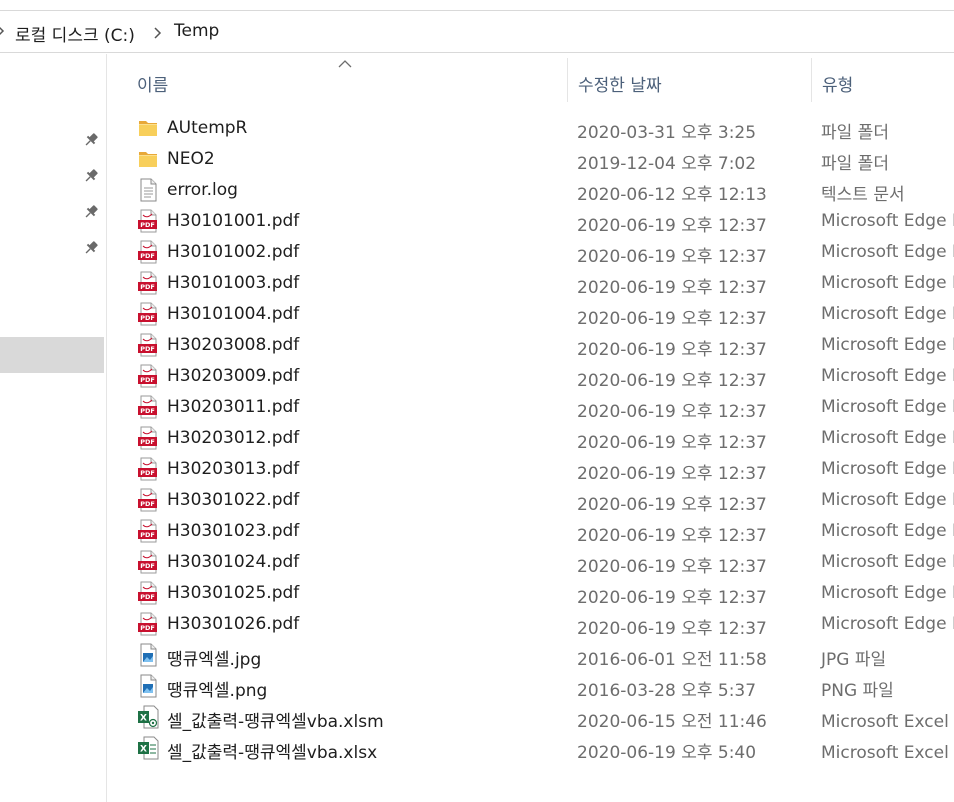 The height and width of the screenshot is (802, 954). I want to click on sort-ascending-icon, so click(345, 64).